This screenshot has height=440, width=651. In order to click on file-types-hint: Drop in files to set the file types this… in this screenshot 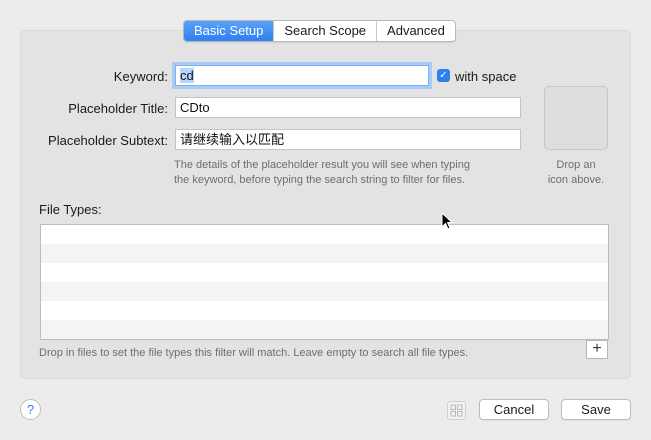, I will do `click(254, 353)`.